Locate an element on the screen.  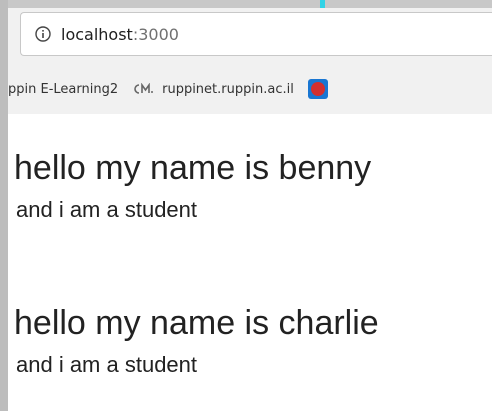
student-heading: hello my name is charlie is located at coordinates (196, 323).